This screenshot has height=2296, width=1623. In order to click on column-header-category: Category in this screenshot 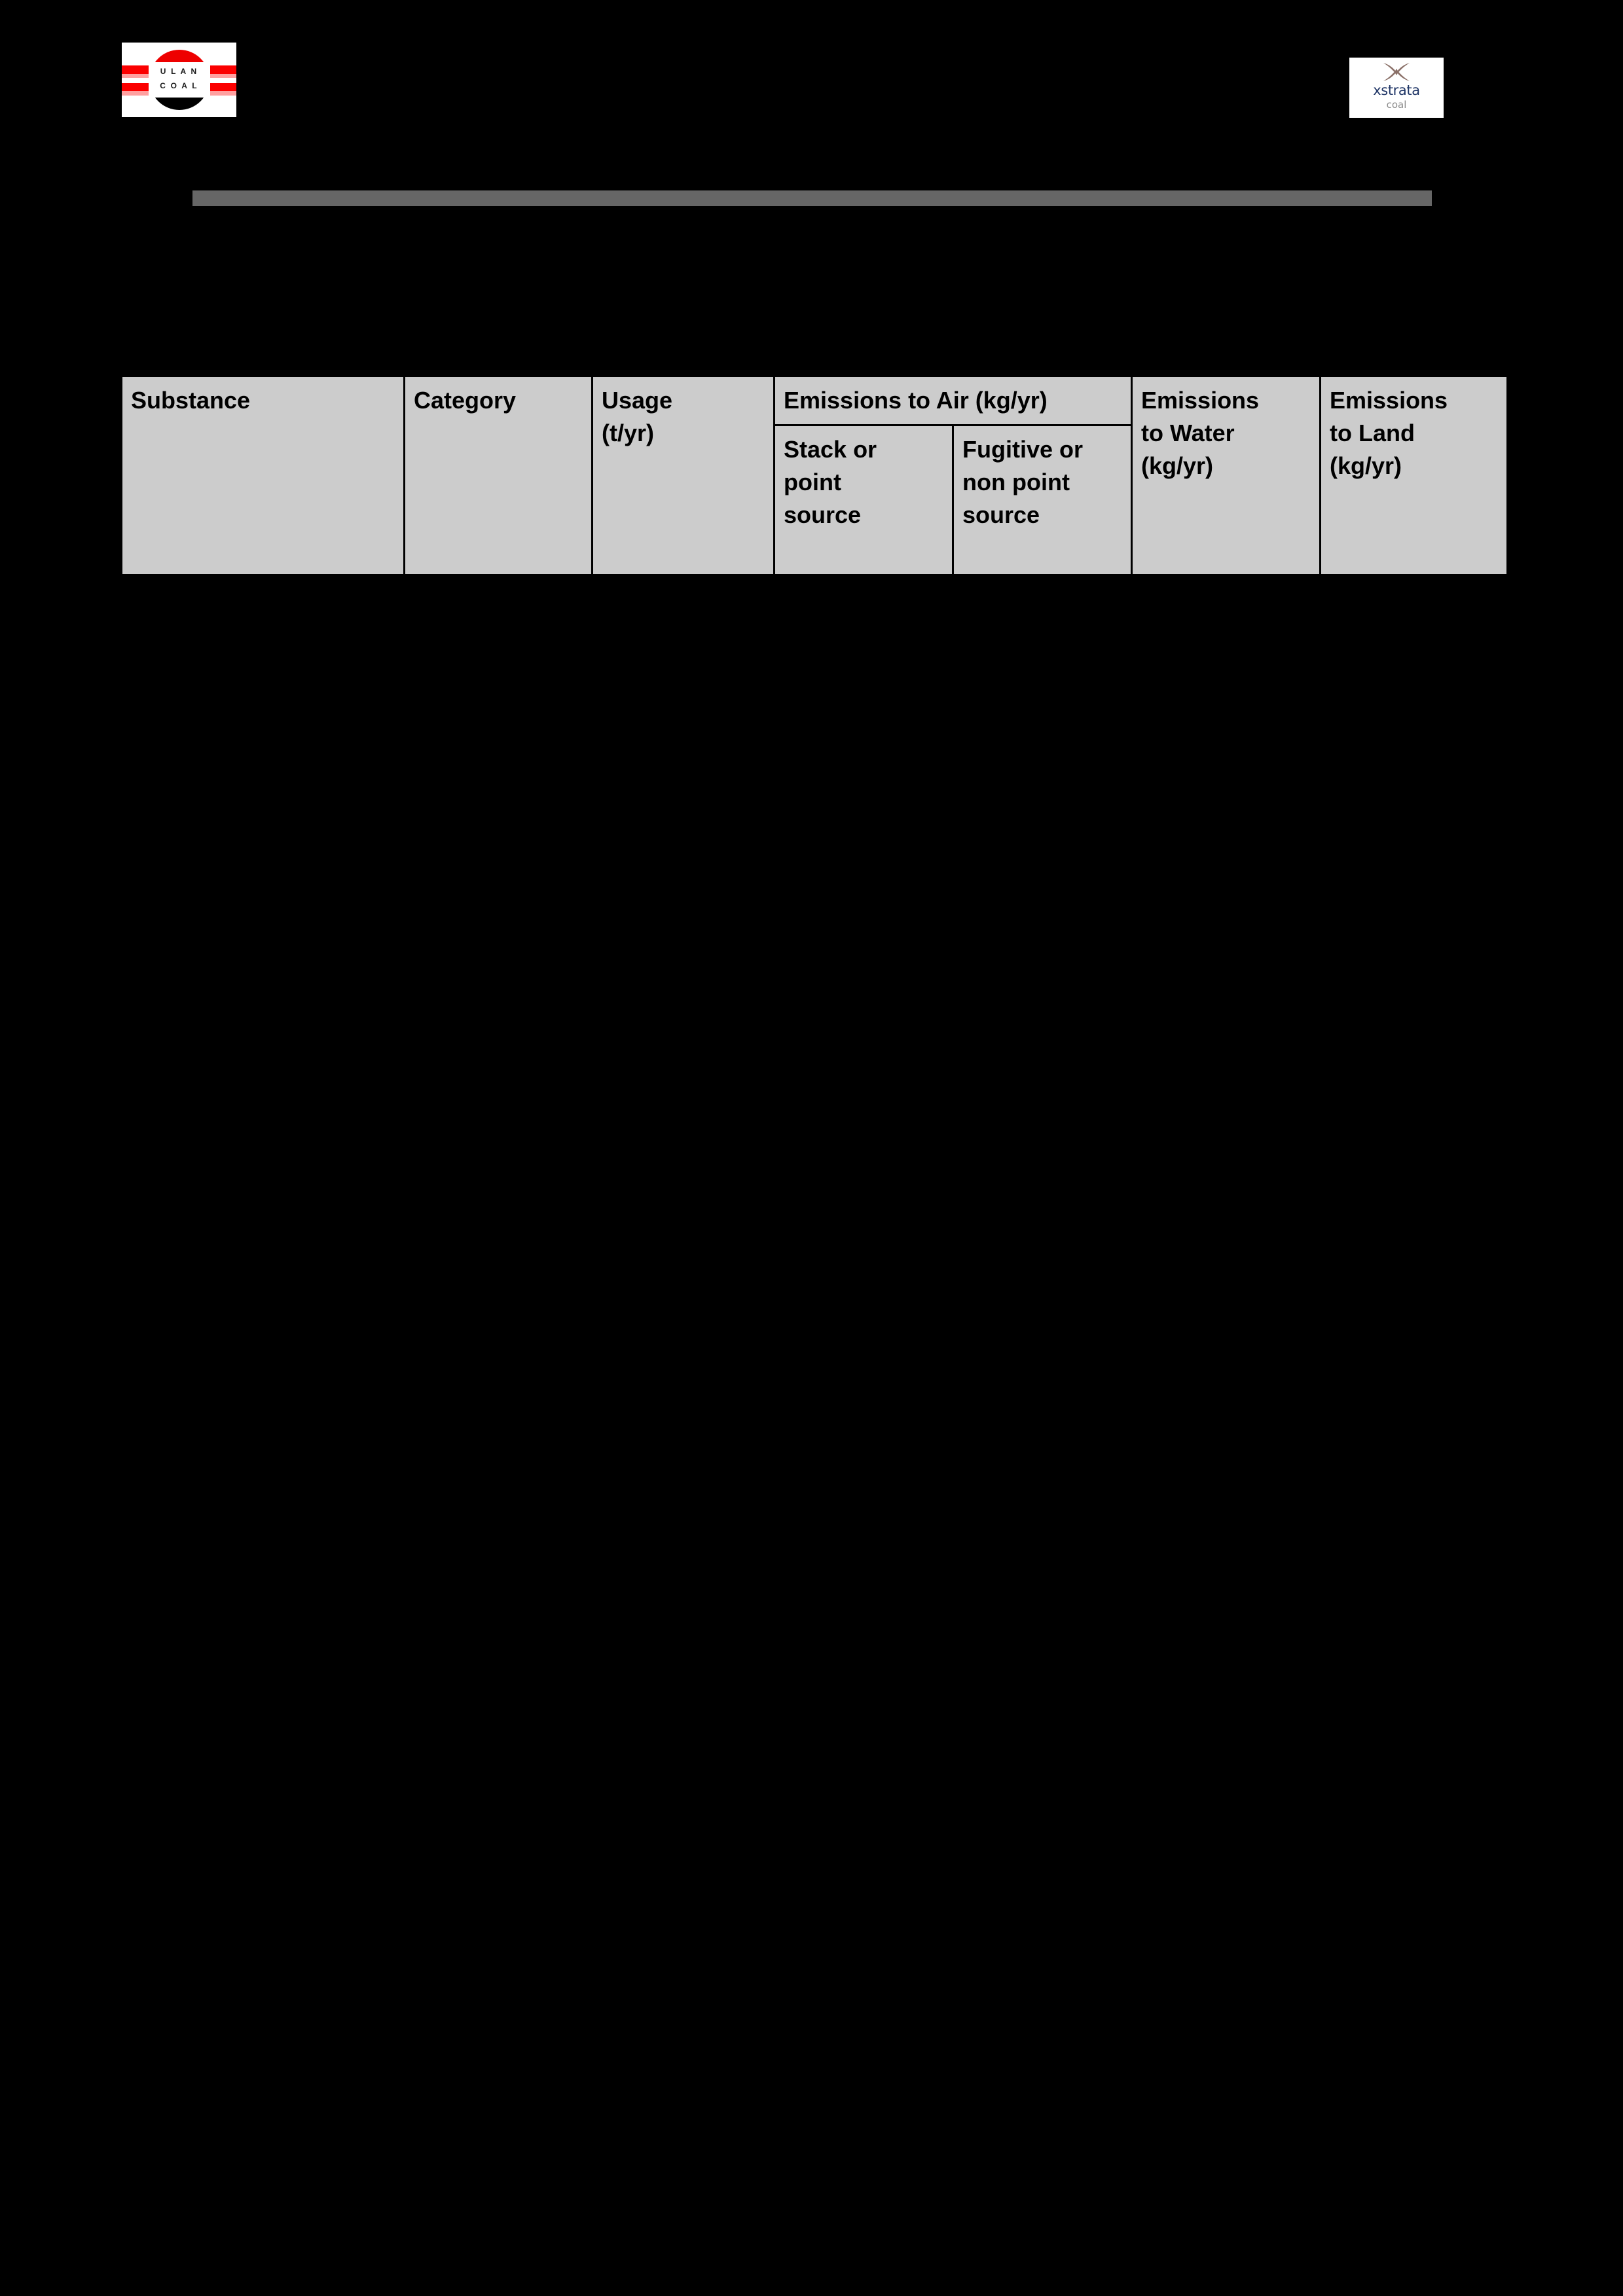, I will do `click(498, 476)`.